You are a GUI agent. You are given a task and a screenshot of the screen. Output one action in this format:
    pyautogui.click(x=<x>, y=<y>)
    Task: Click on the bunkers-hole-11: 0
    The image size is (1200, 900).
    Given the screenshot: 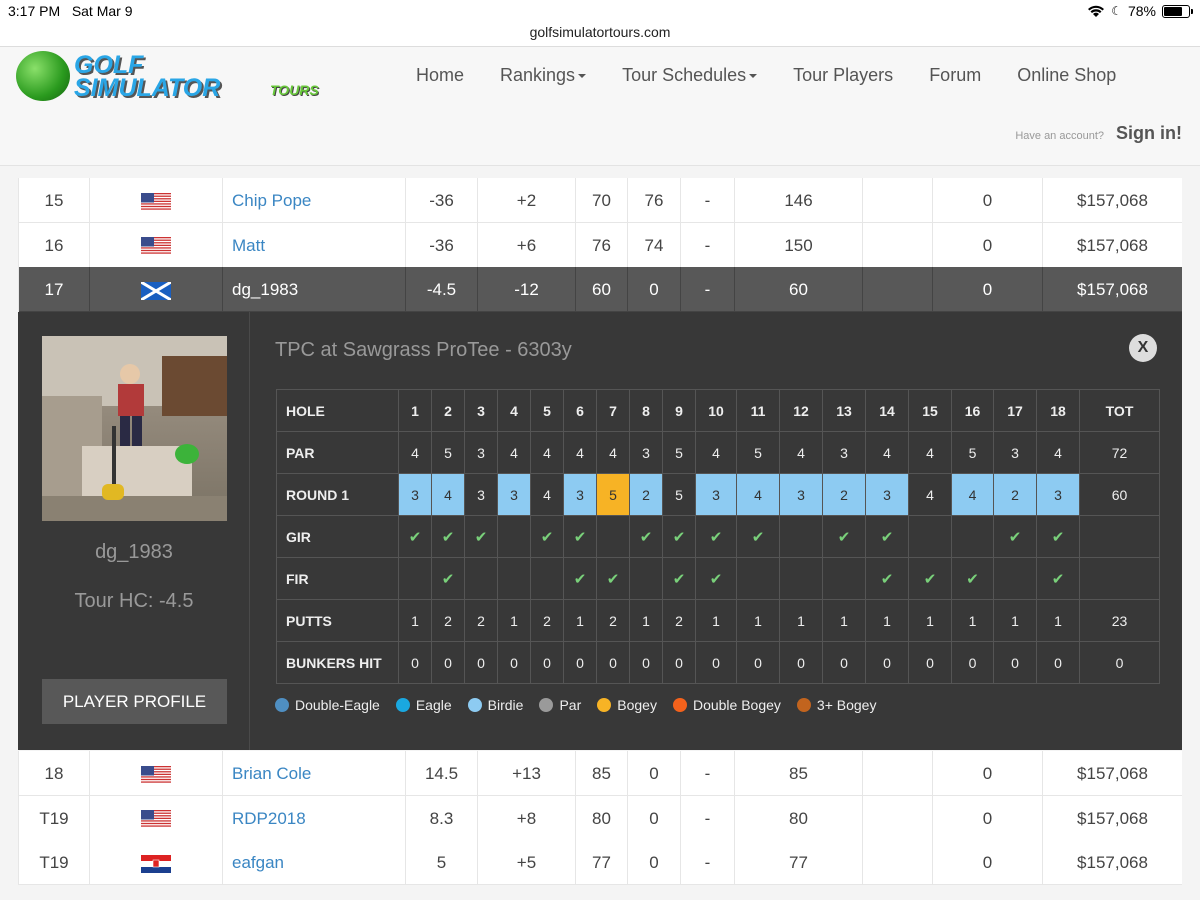 What is the action you would take?
    pyautogui.click(x=758, y=662)
    